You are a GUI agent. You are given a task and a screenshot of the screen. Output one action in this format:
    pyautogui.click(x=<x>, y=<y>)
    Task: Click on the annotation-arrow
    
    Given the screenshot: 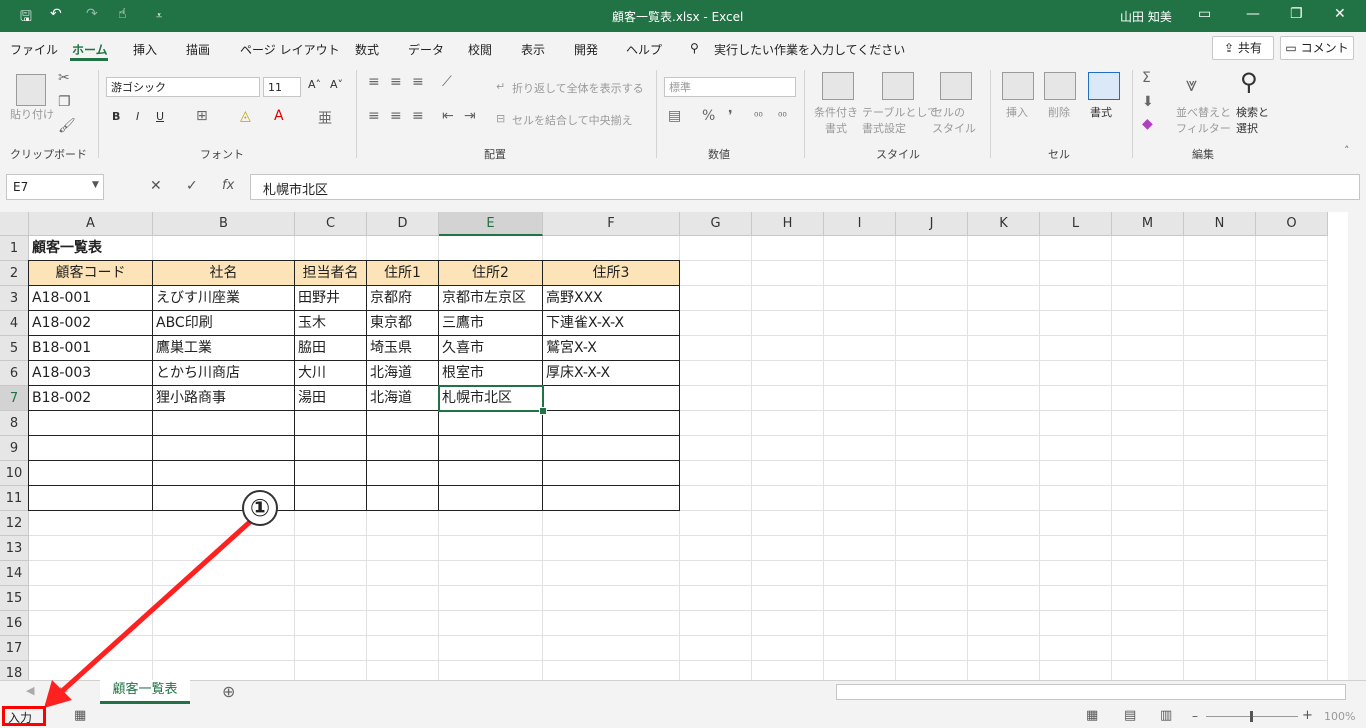 What is the action you would take?
    pyautogui.click(x=149, y=613)
    